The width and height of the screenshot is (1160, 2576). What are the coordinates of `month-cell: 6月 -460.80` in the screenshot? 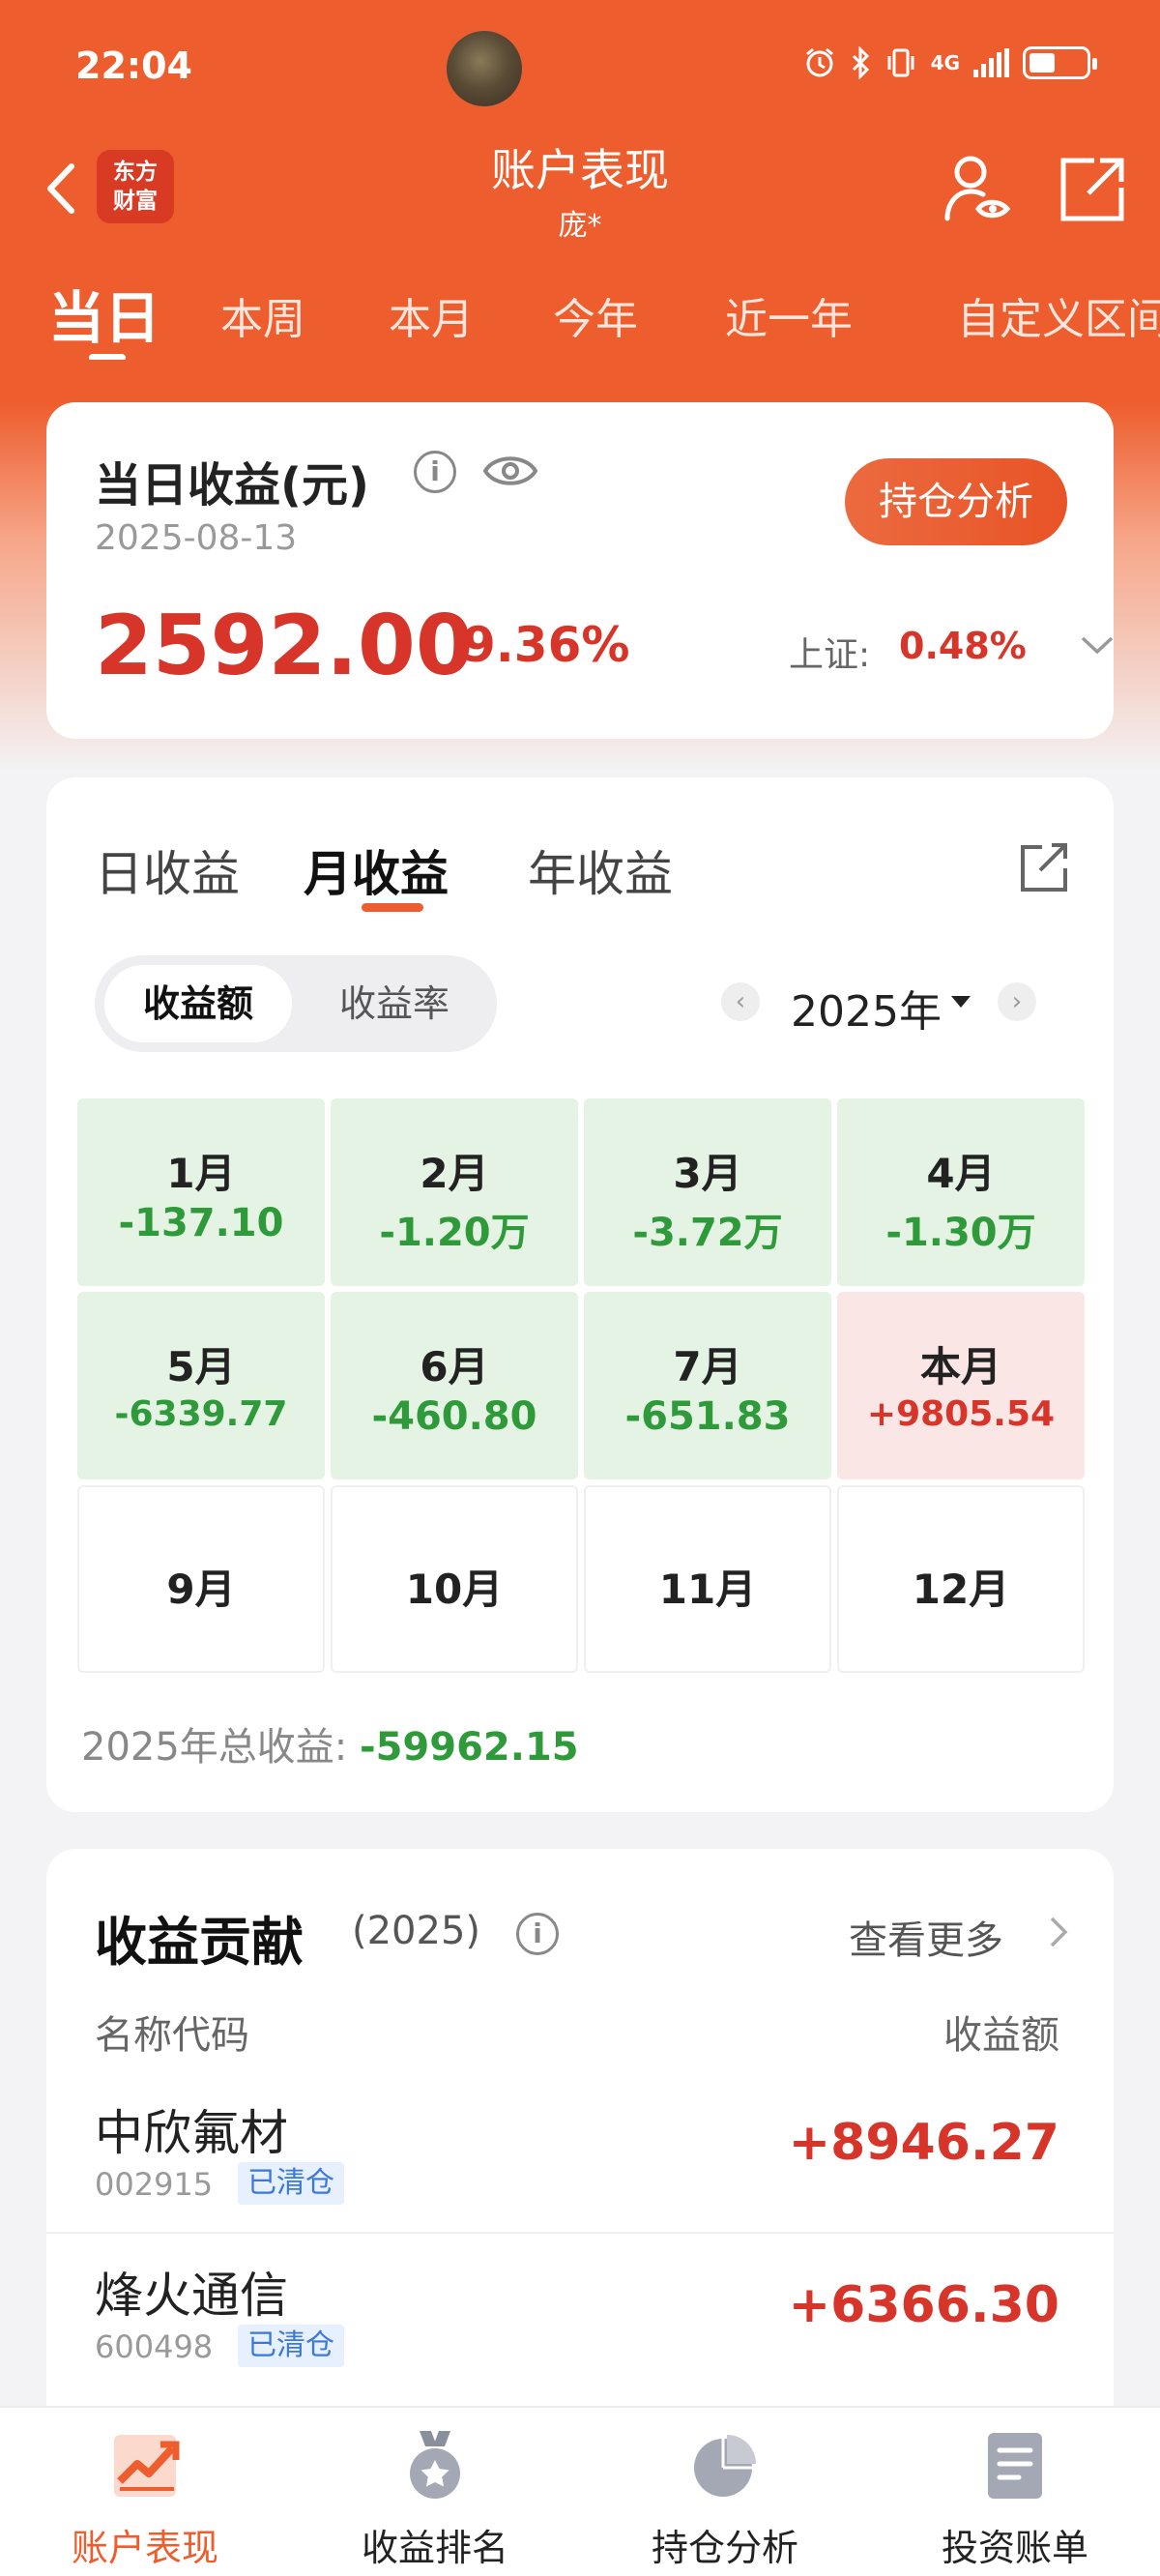 It's located at (455, 1385).